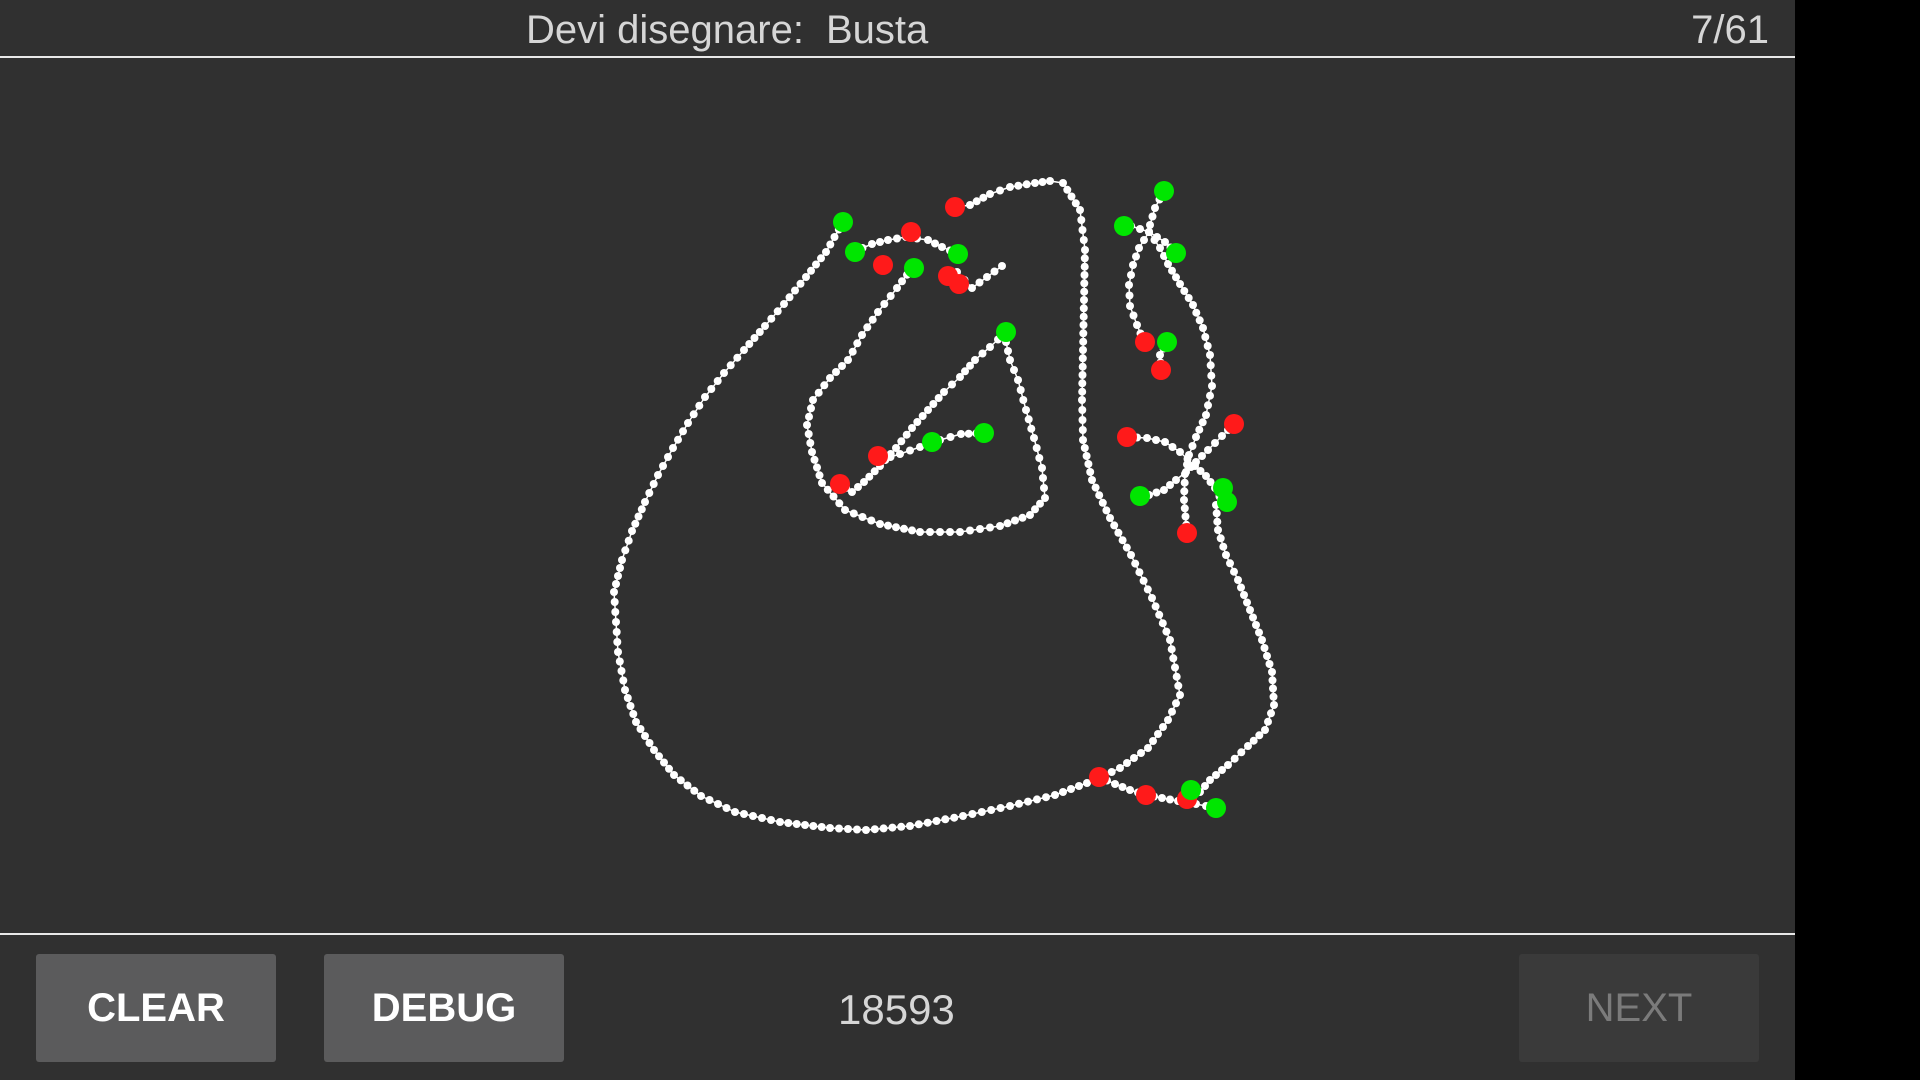 The height and width of the screenshot is (1080, 1920). What do you see at coordinates (897, 934) in the screenshot?
I see `footer-divider` at bounding box center [897, 934].